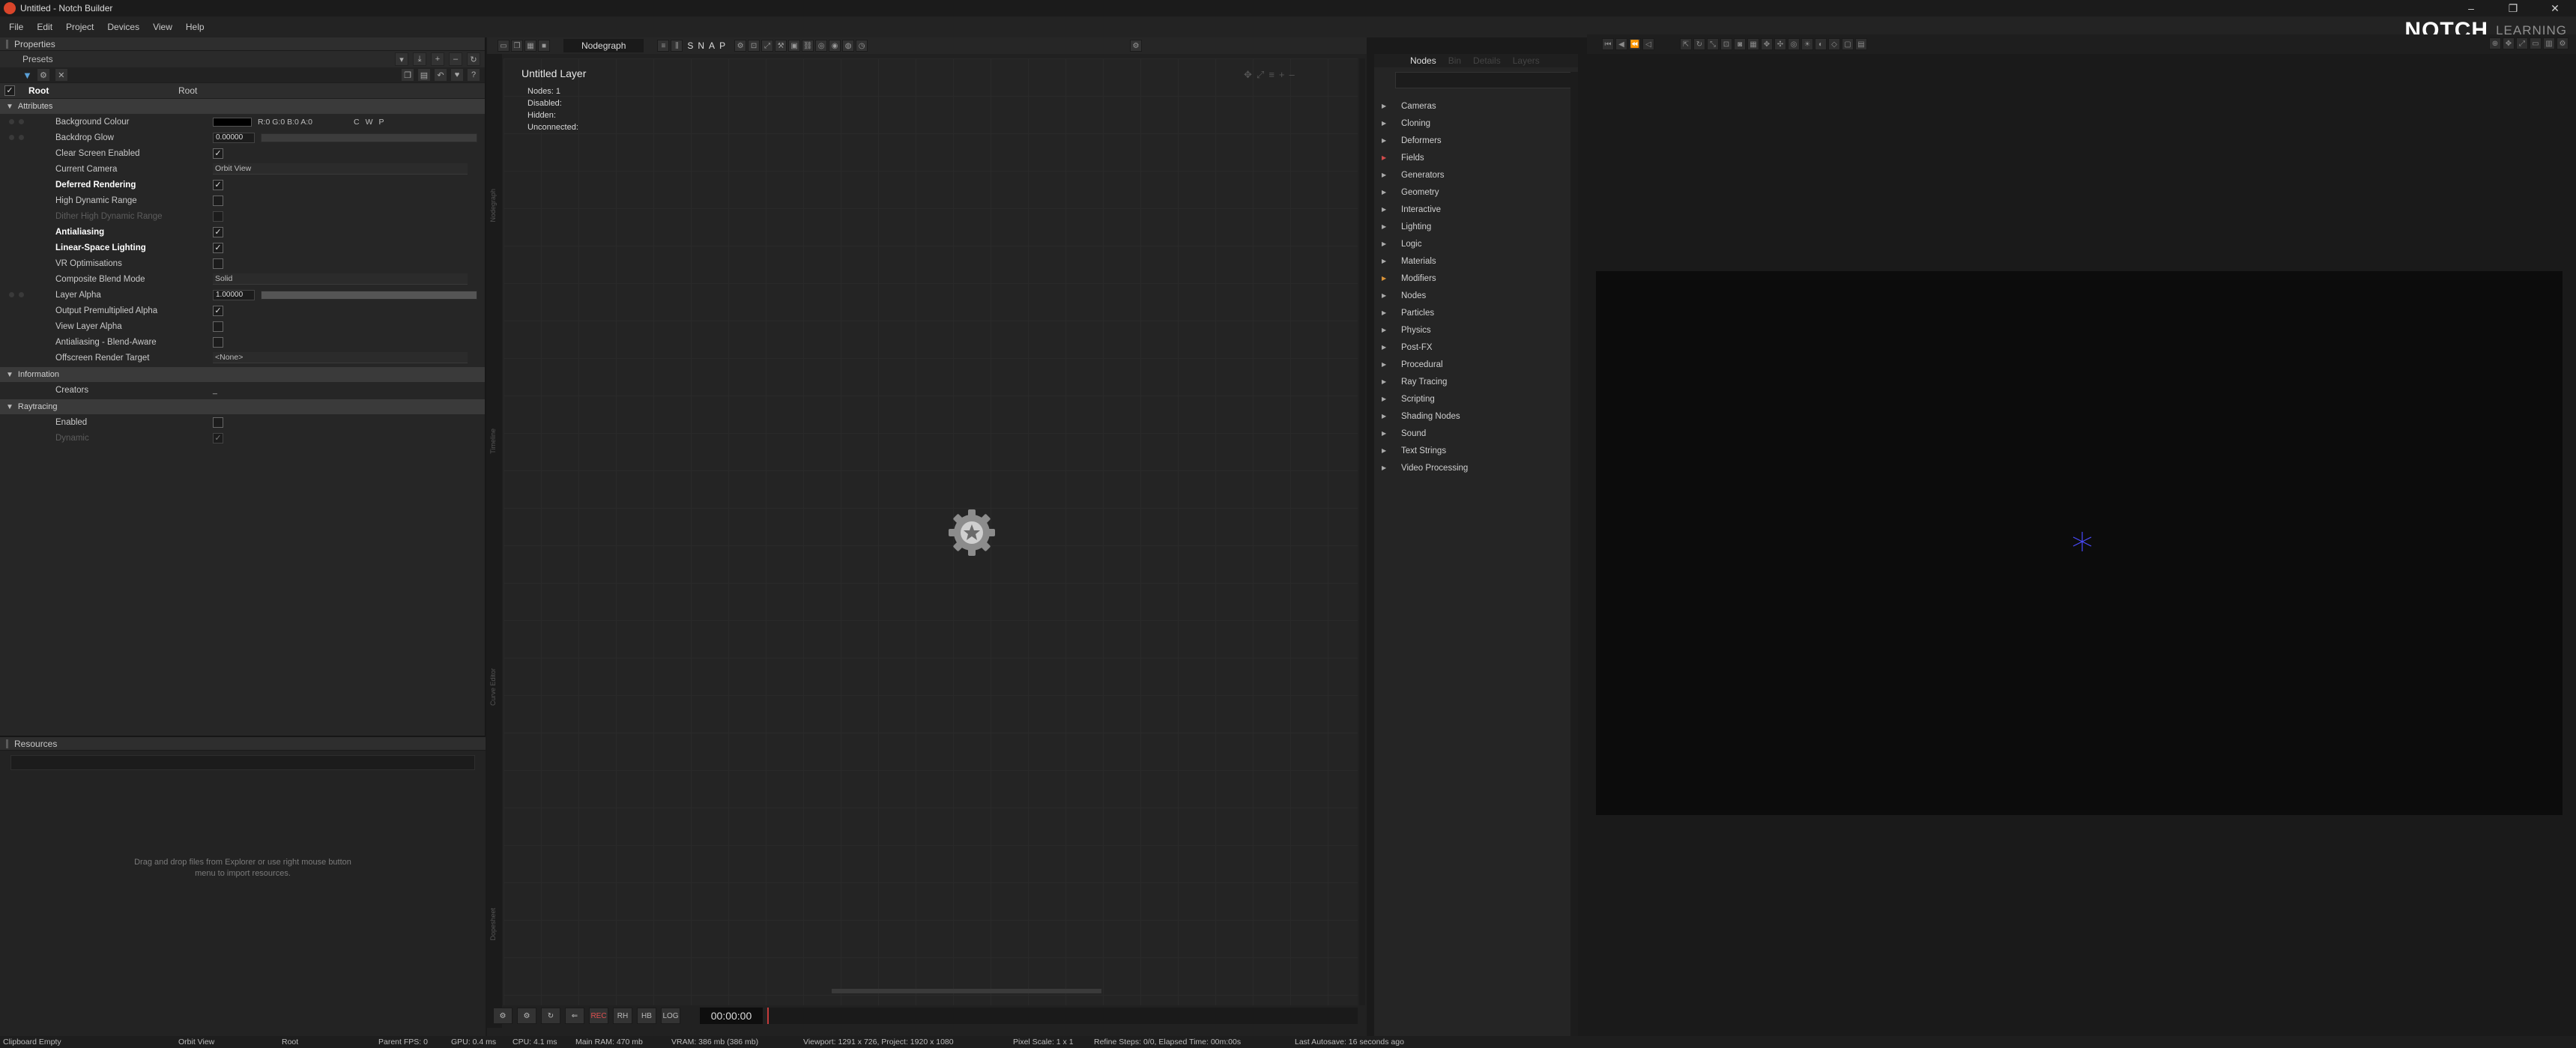 This screenshot has height=1048, width=2576. I want to click on nodes-search-input, so click(1483, 80).